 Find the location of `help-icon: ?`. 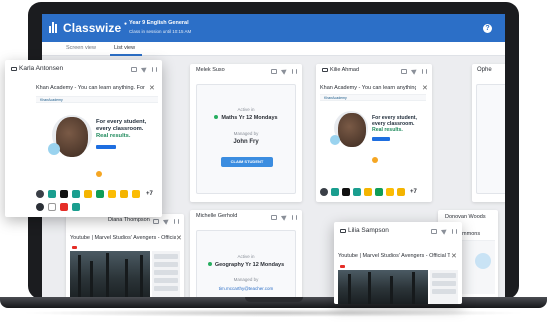

help-icon: ? is located at coordinates (487, 28).